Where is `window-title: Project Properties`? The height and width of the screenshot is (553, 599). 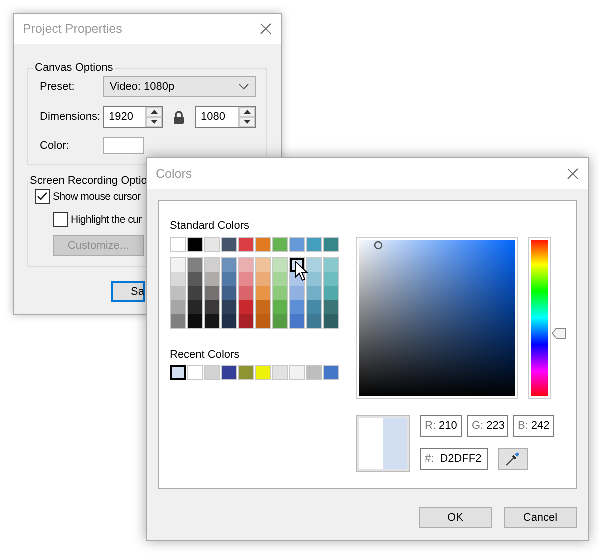
window-title: Project Properties is located at coordinates (72, 29).